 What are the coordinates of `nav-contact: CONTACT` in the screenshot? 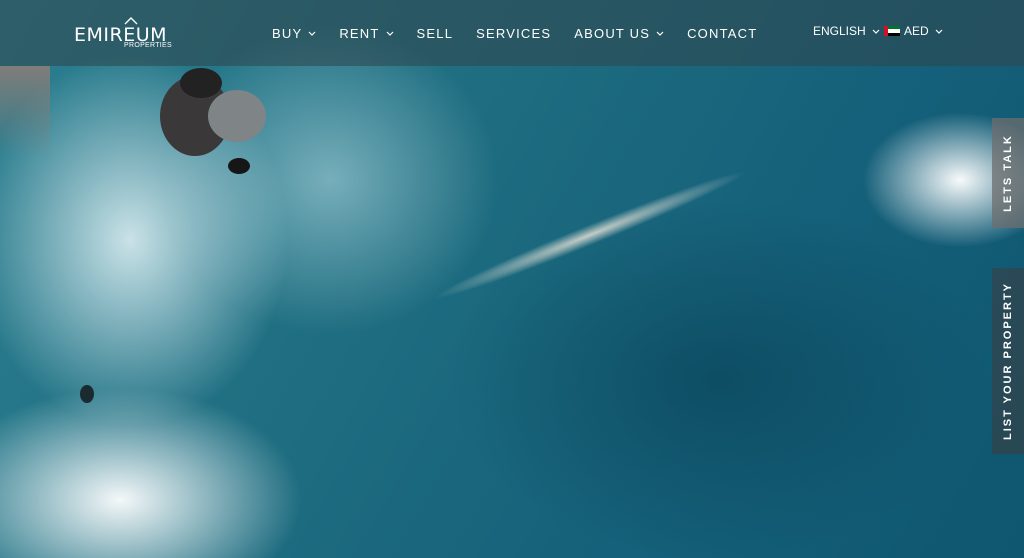 It's located at (722, 33).